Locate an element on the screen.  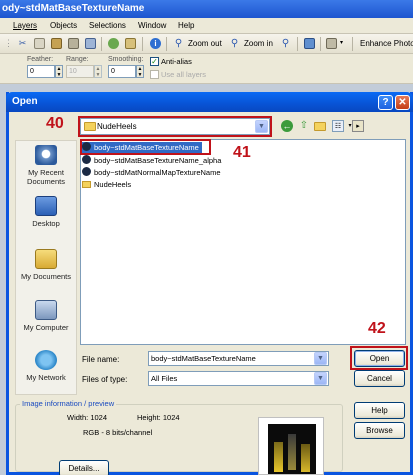
menu-layers: Layers is located at coordinates (25, 25).